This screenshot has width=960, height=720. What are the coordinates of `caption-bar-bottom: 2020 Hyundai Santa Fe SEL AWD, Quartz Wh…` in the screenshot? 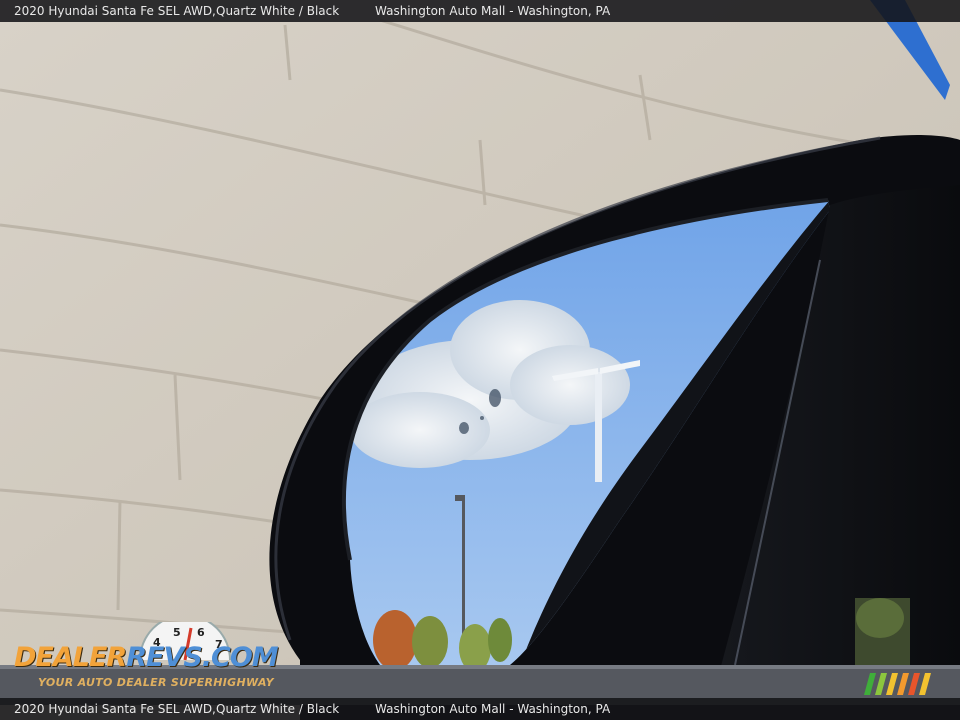 It's located at (480, 709).